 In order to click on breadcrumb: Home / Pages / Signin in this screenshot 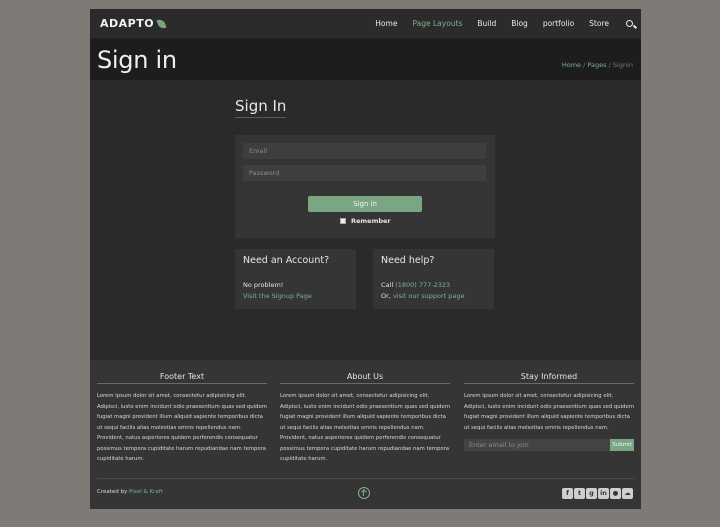, I will do `click(597, 65)`.